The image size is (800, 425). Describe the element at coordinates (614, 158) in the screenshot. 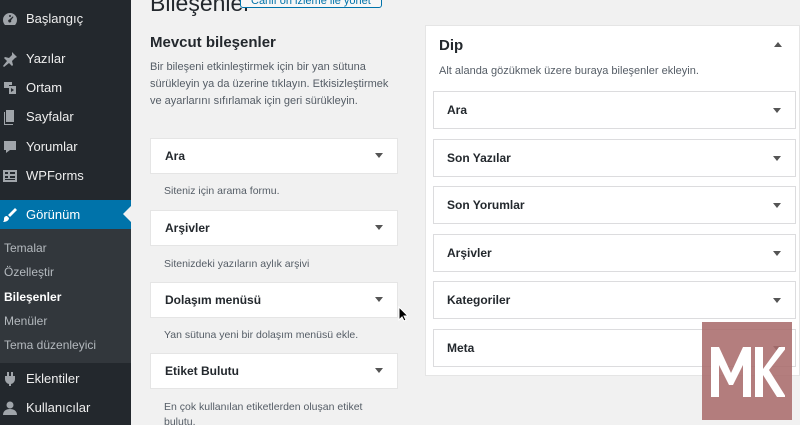

I see `area-widget-recent-posts: Son Yazılar` at that location.